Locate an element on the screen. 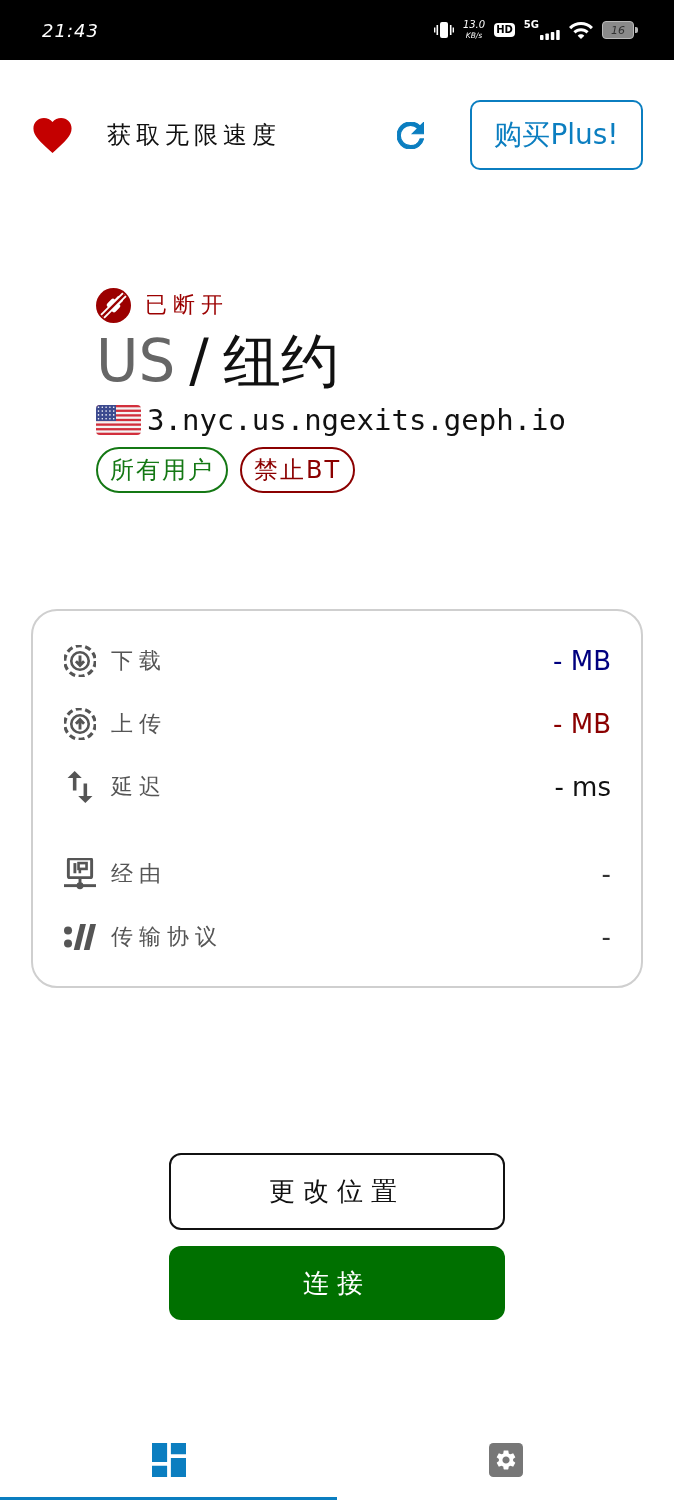 This screenshot has width=674, height=1500. network-type: 5G is located at coordinates (531, 25).